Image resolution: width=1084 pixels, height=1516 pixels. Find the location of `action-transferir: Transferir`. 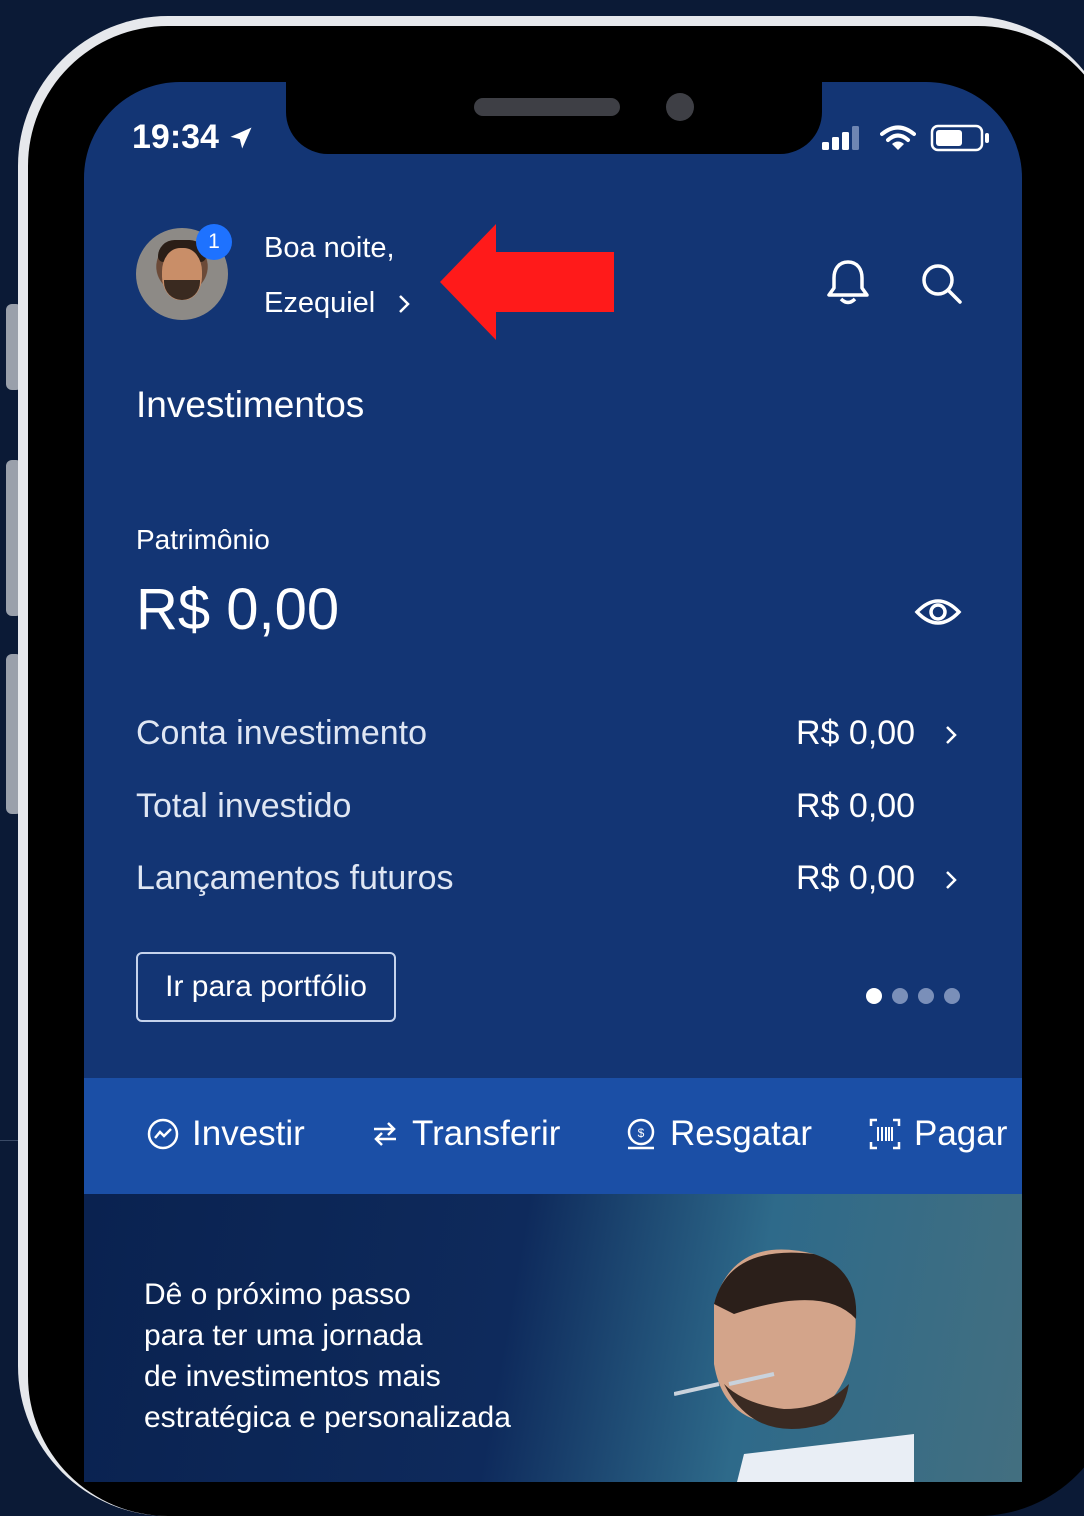

action-transferir: Transferir is located at coordinates (465, 1134).